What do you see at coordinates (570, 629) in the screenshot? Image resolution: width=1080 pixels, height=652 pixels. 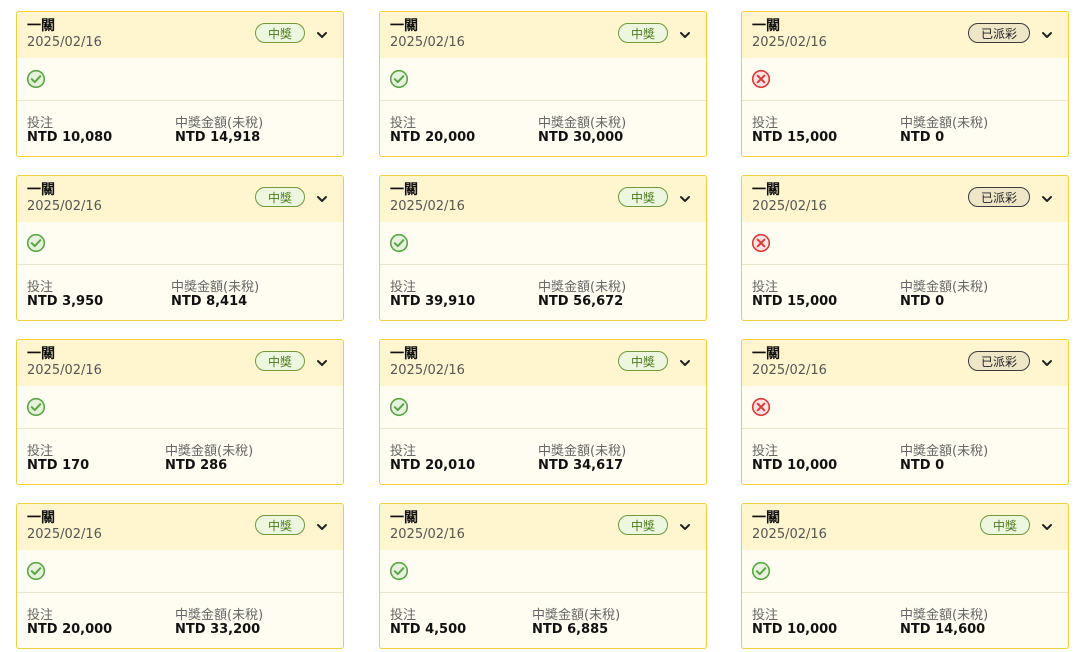 I see `prize-amount: NTD 6,885` at bounding box center [570, 629].